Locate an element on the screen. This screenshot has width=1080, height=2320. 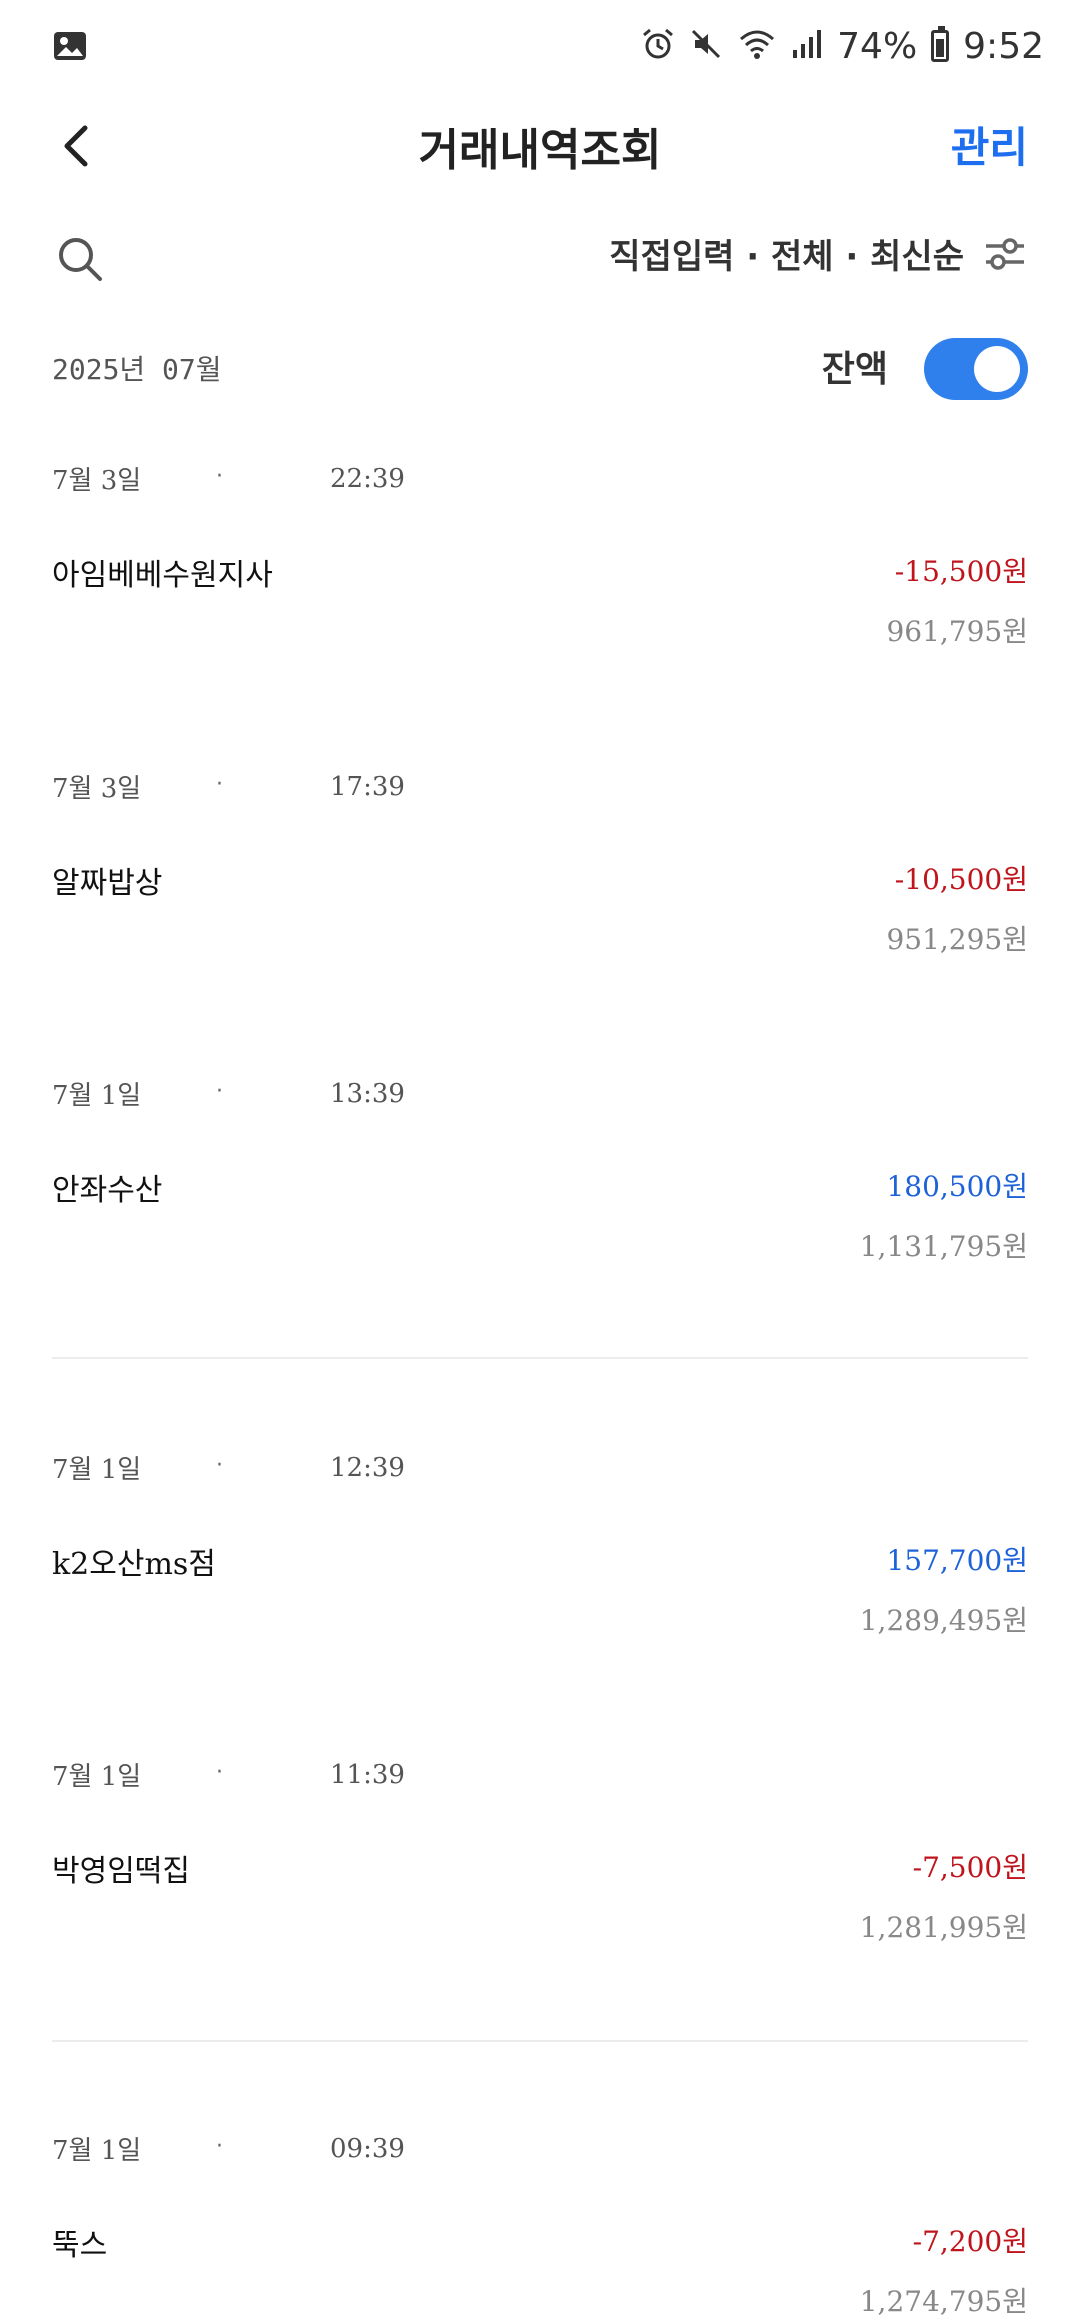
balance-after: 1,281,995원 is located at coordinates (943, 1927).